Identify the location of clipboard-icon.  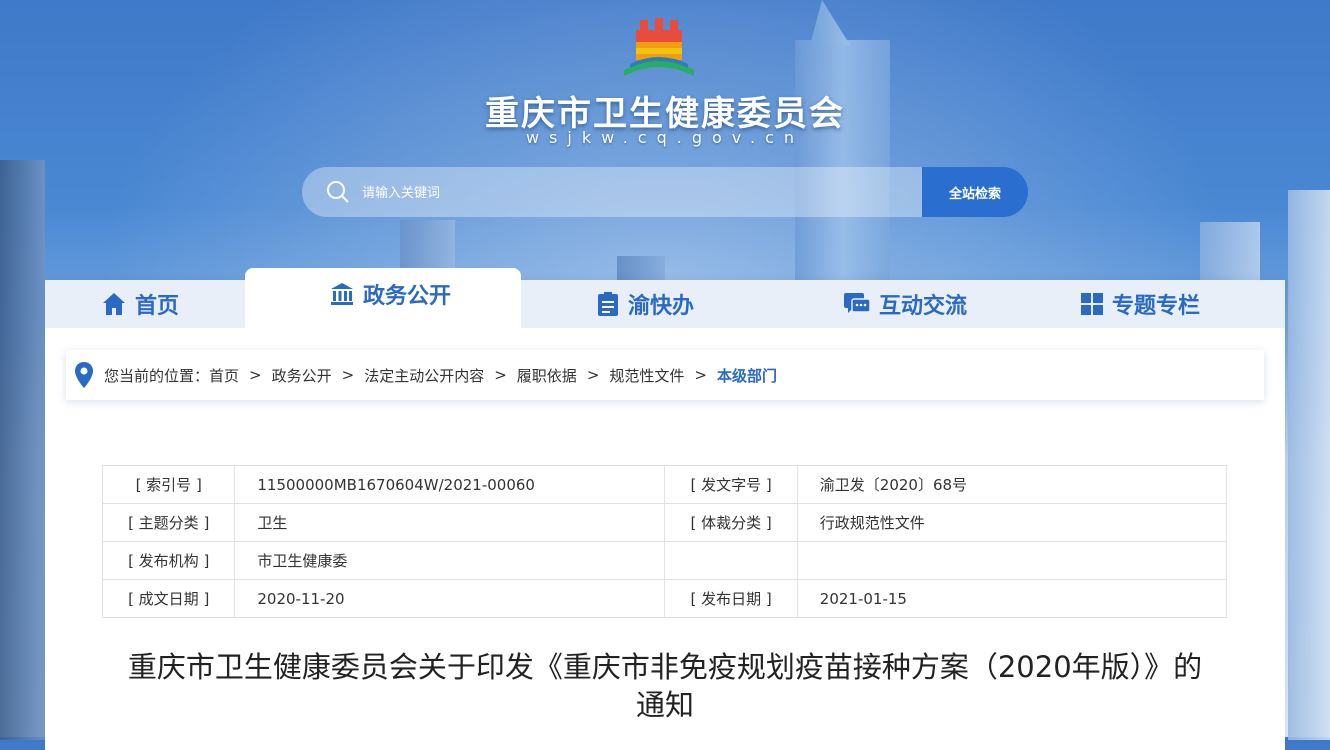
(607, 304).